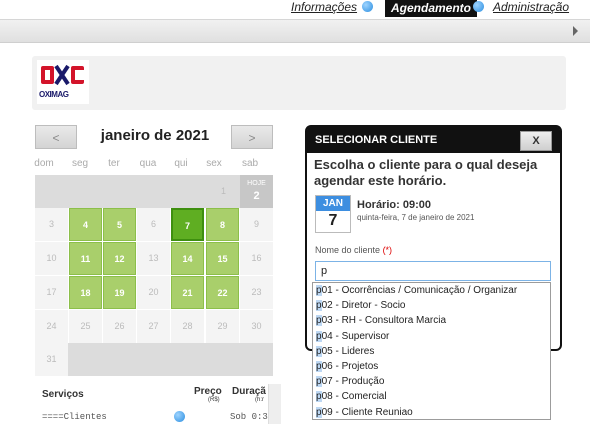 The height and width of the screenshot is (424, 590). What do you see at coordinates (354, 397) in the screenshot?
I see `option-text: 08 - Comercial` at bounding box center [354, 397].